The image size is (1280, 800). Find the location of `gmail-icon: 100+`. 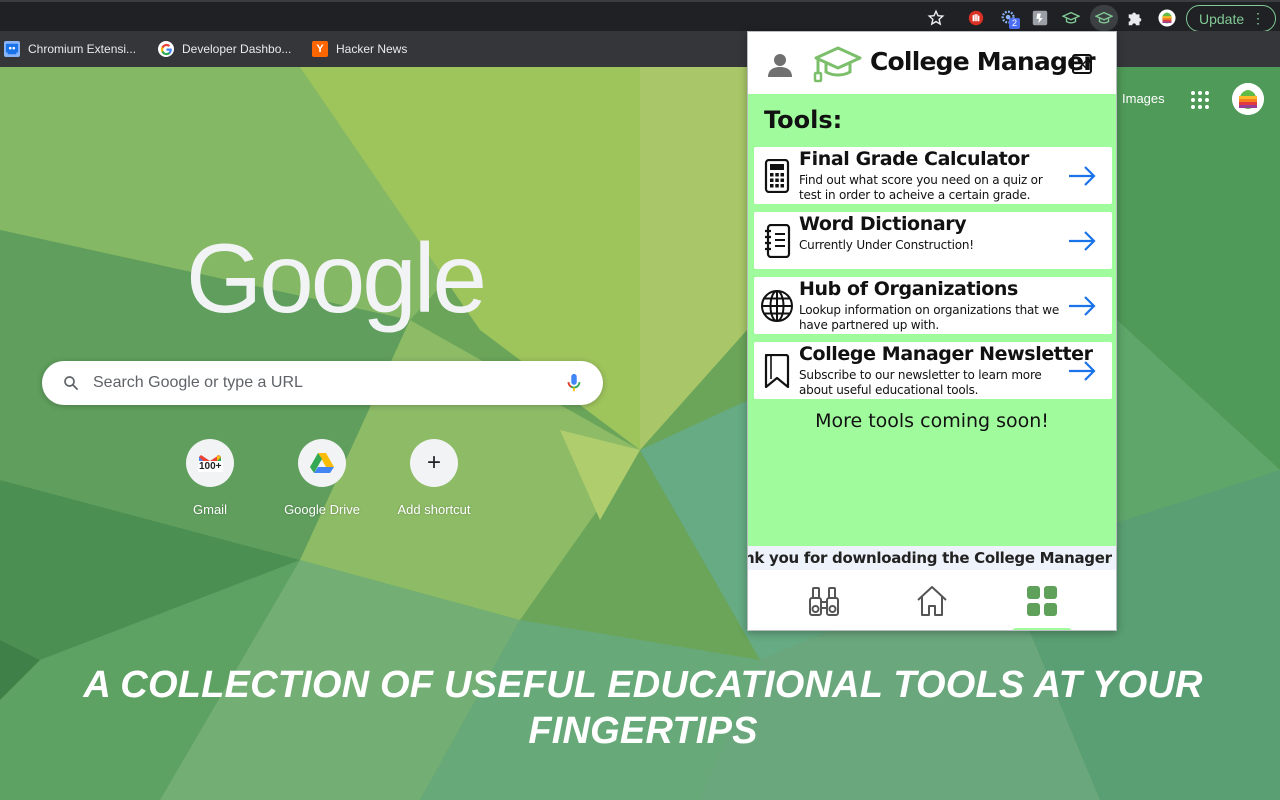

gmail-icon: 100+ is located at coordinates (210, 463).